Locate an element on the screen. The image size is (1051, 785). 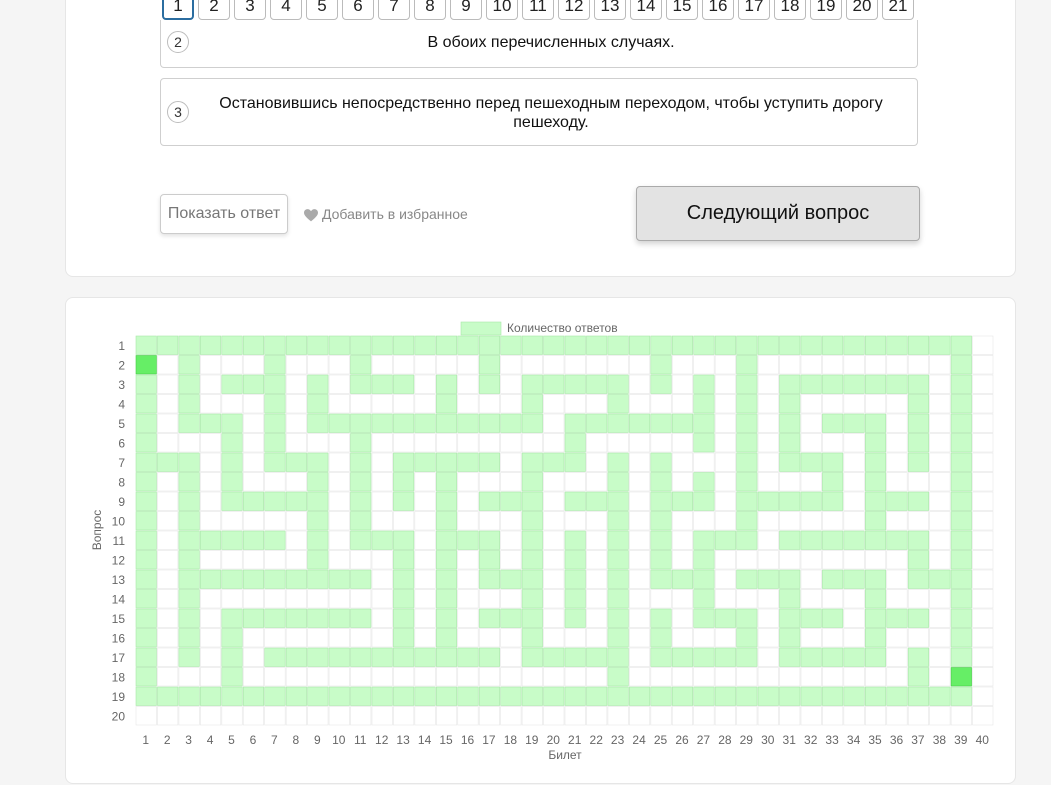
question-tab-21: 21 is located at coordinates (898, 10).